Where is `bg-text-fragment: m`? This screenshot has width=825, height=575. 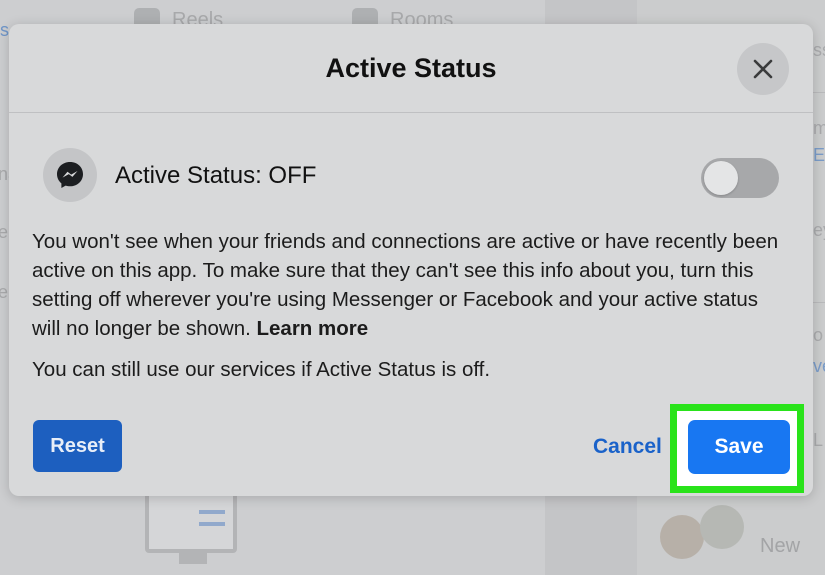
bg-text-fragment: m is located at coordinates (819, 128).